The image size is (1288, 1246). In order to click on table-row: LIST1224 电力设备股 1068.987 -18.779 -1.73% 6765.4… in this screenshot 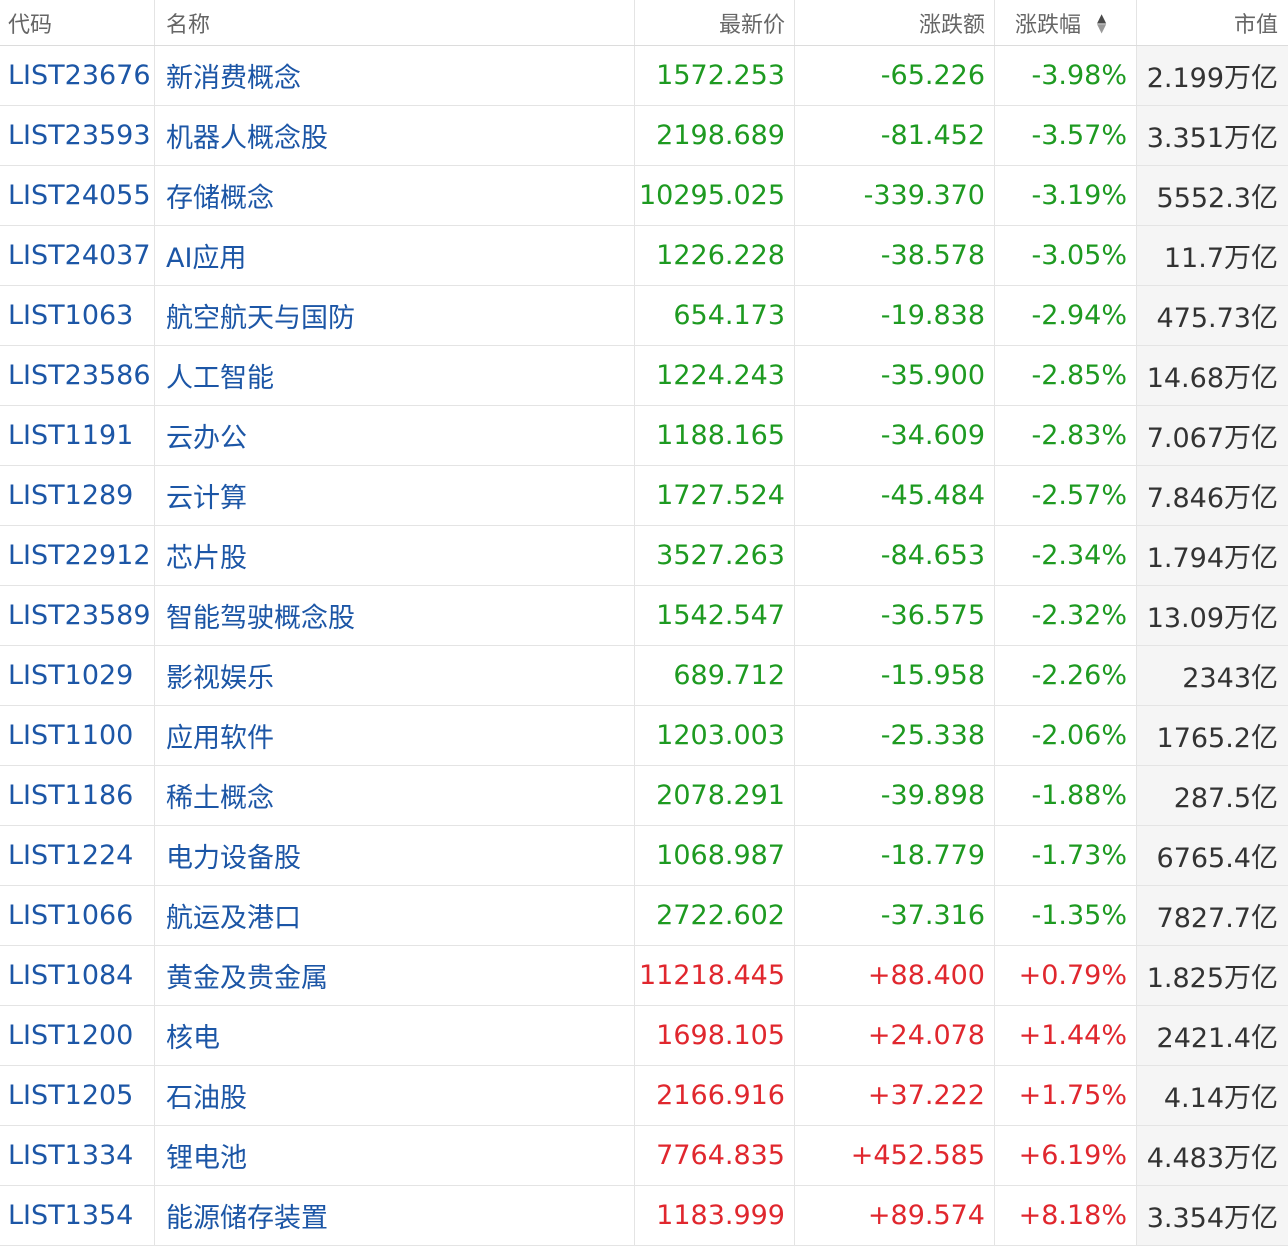, I will do `click(644, 856)`.